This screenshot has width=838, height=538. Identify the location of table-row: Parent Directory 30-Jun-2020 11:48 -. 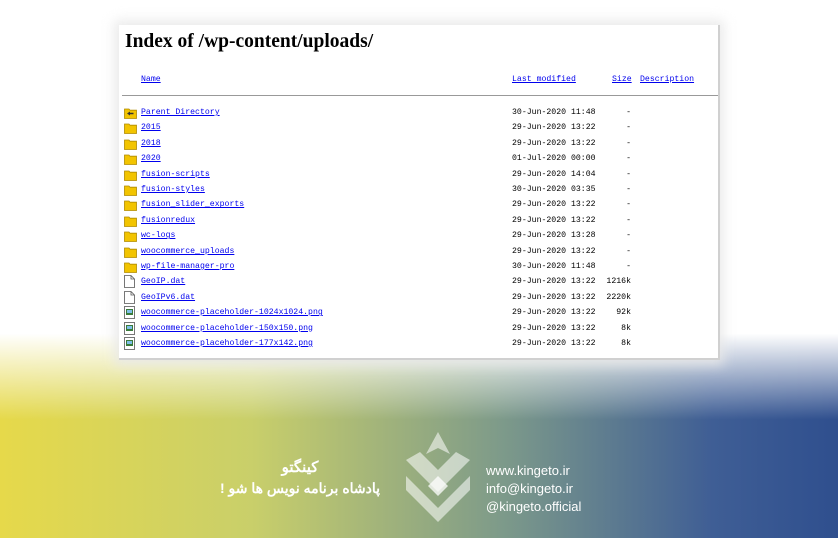
(414, 113).